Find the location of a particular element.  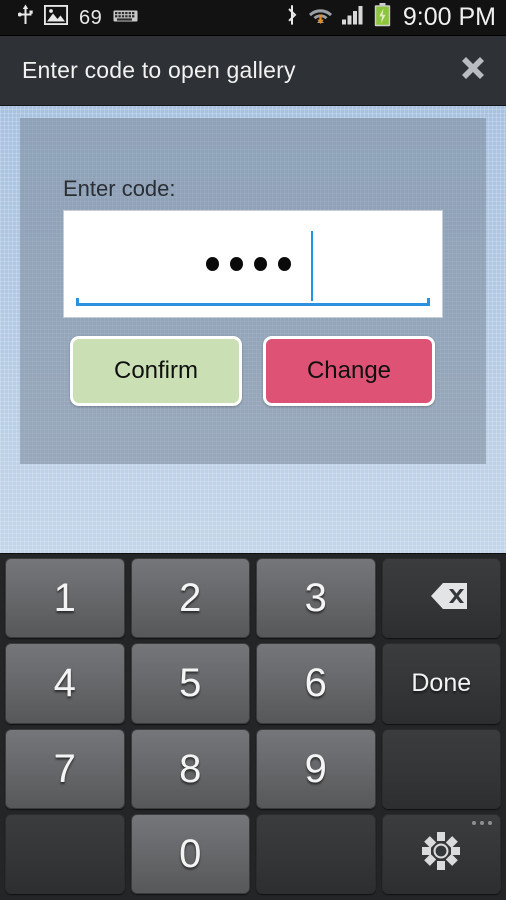

key-label: 1 is located at coordinates (64, 598).